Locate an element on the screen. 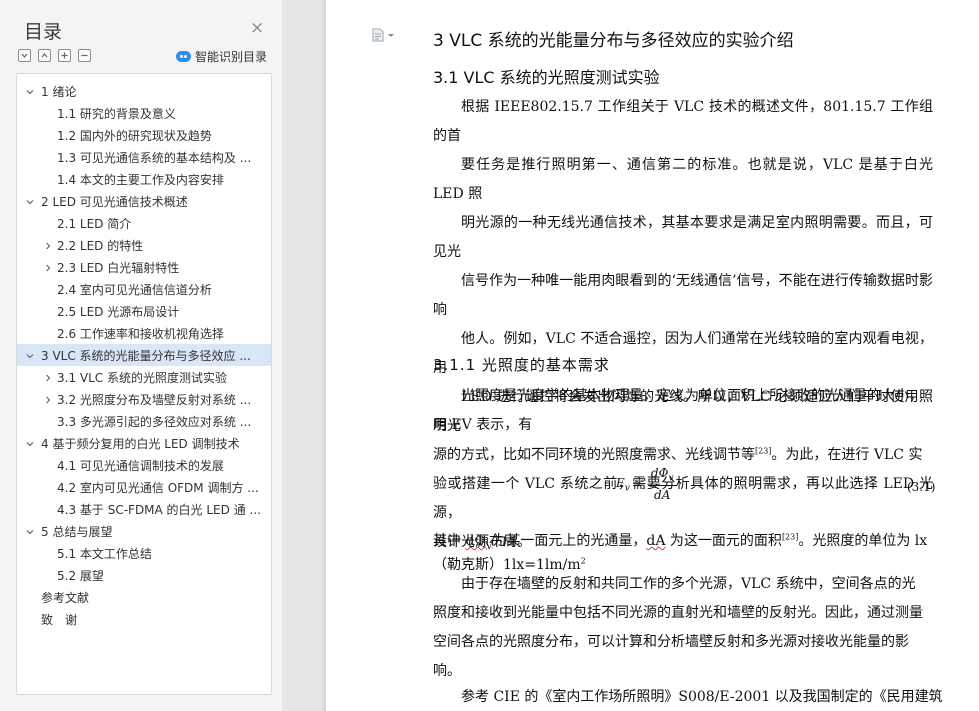 The height and width of the screenshot is (711, 979). paragraph-line: 由于存在墙壁的反射和共同工作的多个光源，VLC 系统中，空间各点的光 is located at coordinates (688, 584).